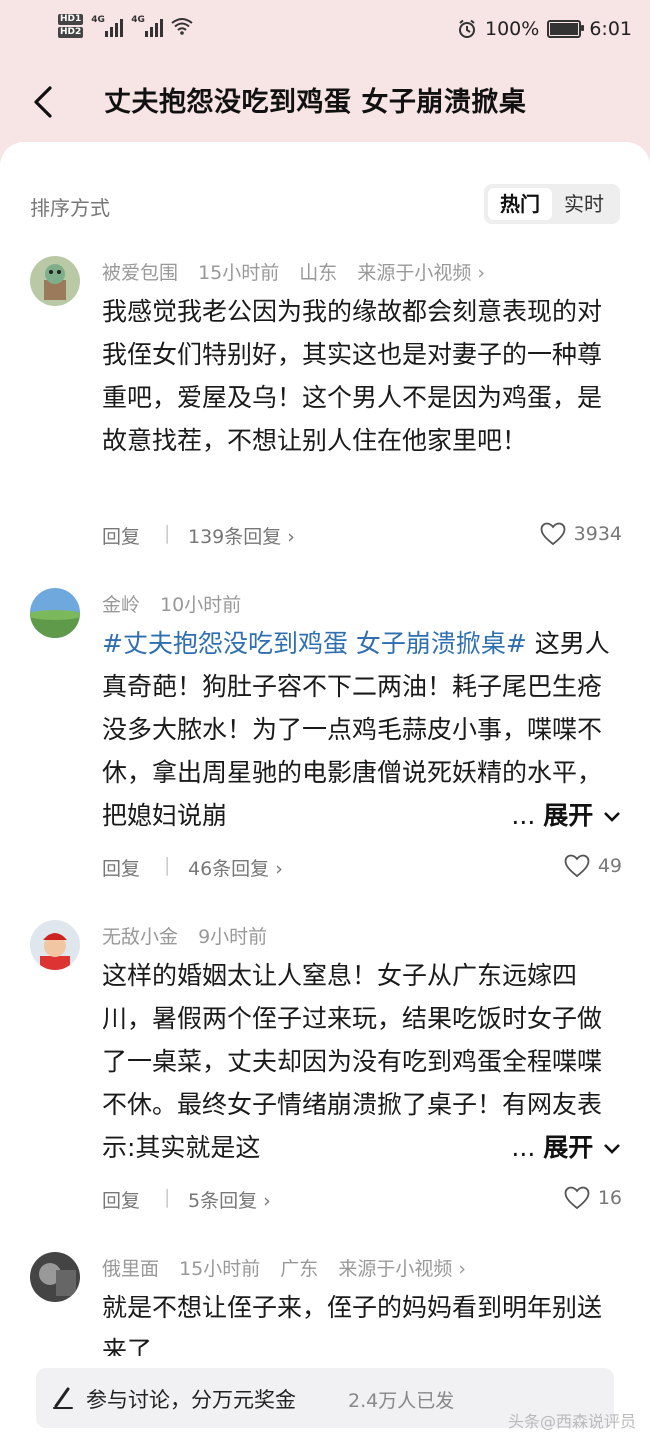 The image size is (650, 1444). What do you see at coordinates (566, 29) in the screenshot?
I see `battery-icon` at bounding box center [566, 29].